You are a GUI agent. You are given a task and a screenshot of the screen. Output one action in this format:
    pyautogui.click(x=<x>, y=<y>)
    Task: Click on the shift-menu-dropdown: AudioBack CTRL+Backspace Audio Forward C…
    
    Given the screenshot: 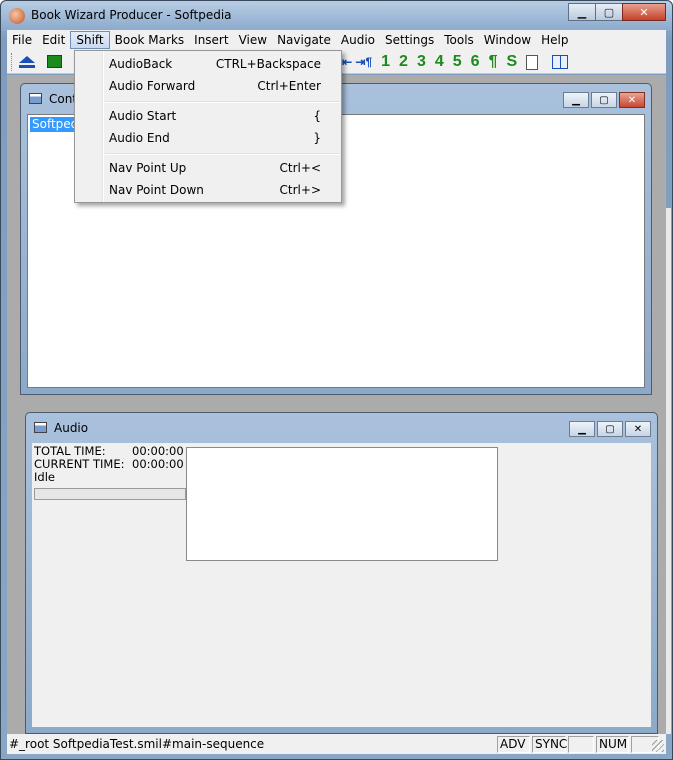 What is the action you would take?
    pyautogui.click(x=208, y=126)
    